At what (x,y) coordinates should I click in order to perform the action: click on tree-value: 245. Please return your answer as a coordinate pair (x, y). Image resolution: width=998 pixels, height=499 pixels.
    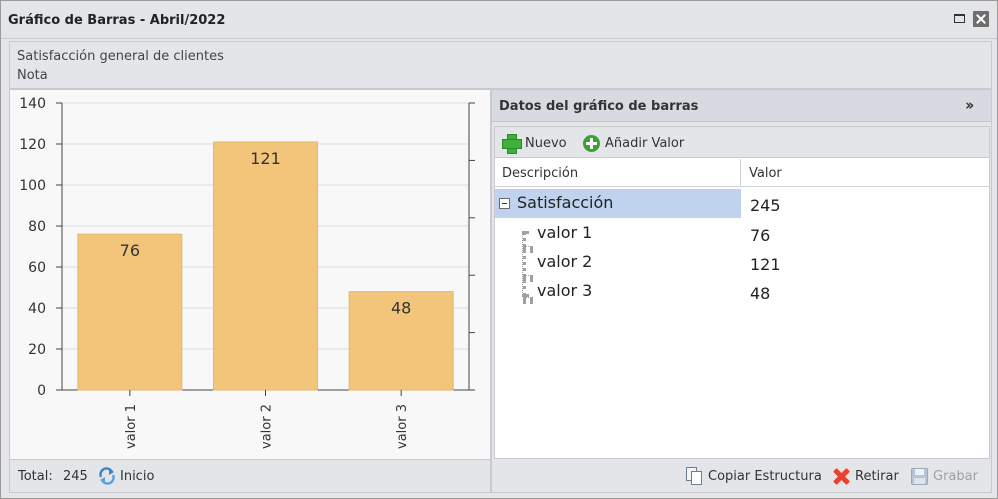
    Looking at the image, I should click on (765, 205).